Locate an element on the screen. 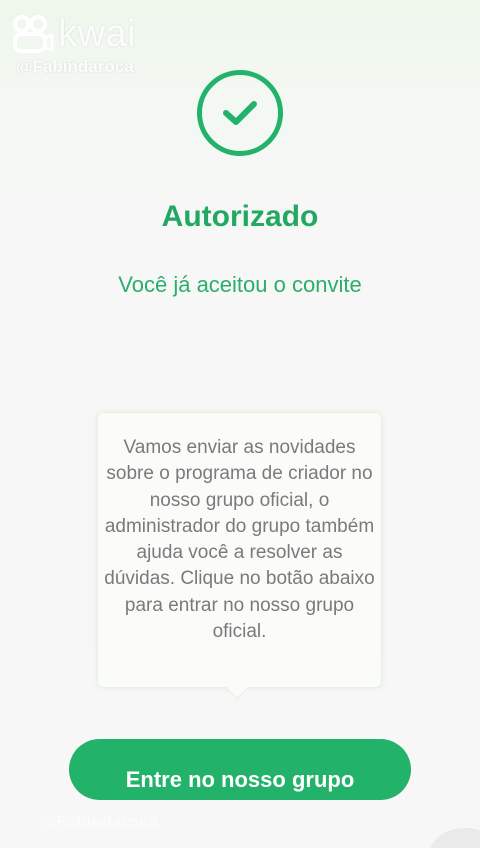 The height and width of the screenshot is (848, 480). check-mark is located at coordinates (240, 113).